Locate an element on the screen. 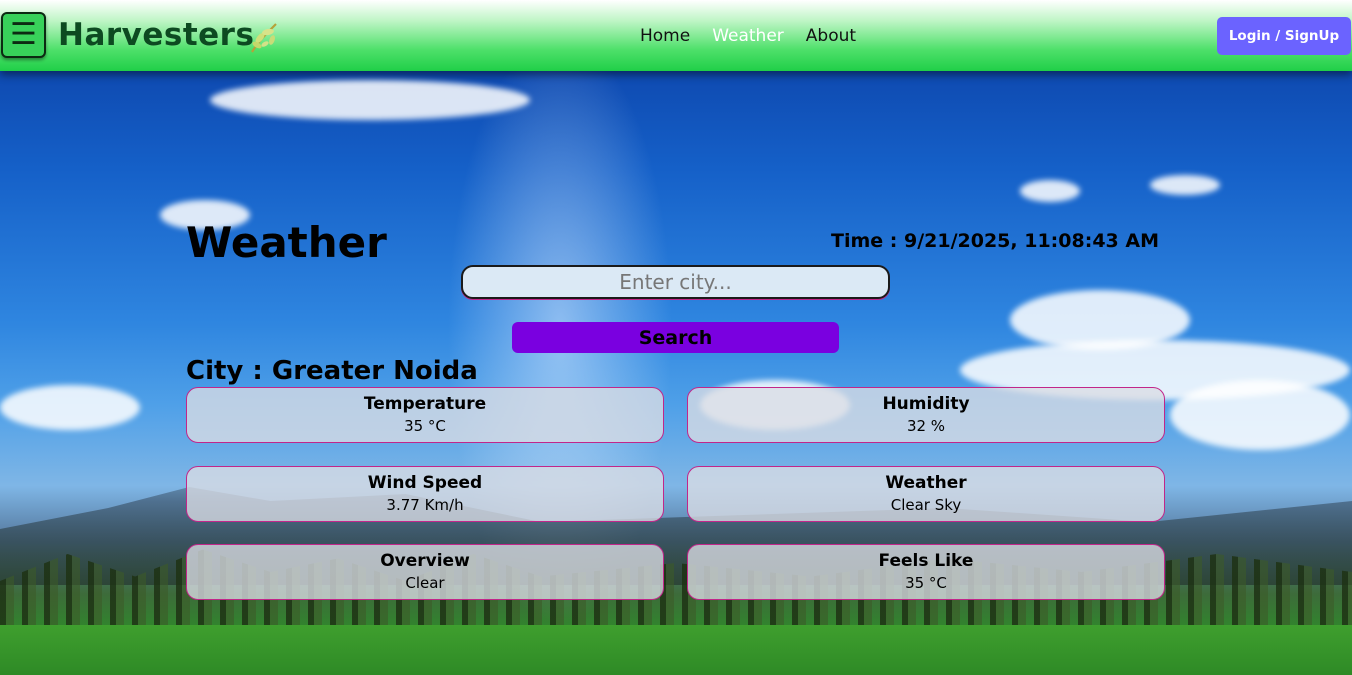  card-title: Temperature is located at coordinates (425, 404).